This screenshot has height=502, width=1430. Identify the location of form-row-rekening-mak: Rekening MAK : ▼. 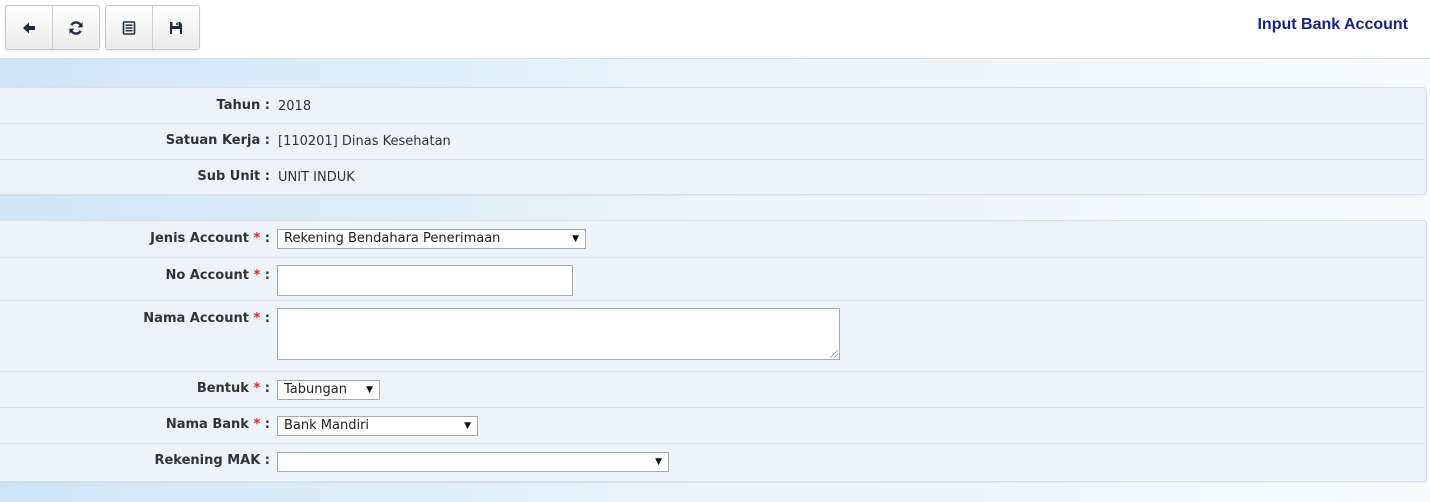
(713, 462).